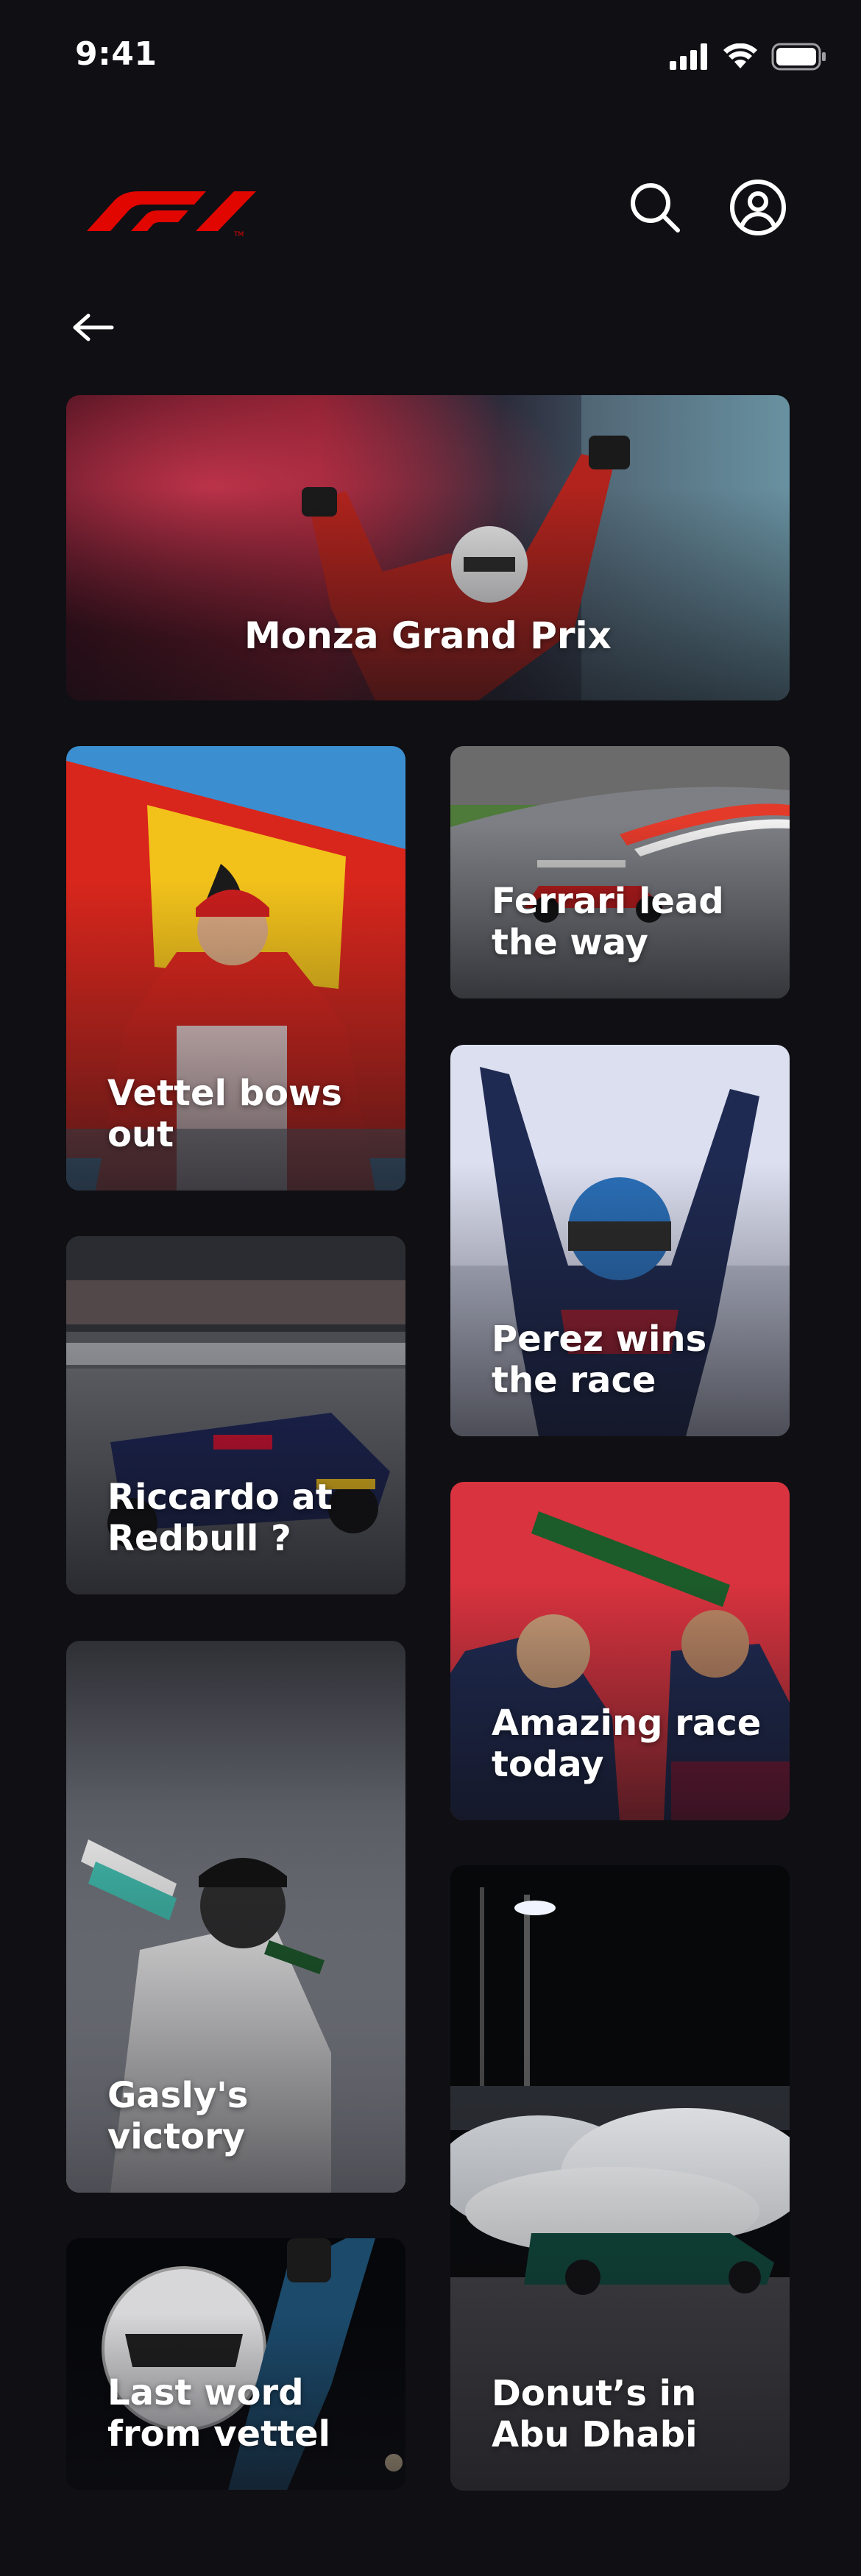 Image resolution: width=861 pixels, height=2576 pixels. I want to click on card-title: Riccardo at Redbull ?, so click(220, 1518).